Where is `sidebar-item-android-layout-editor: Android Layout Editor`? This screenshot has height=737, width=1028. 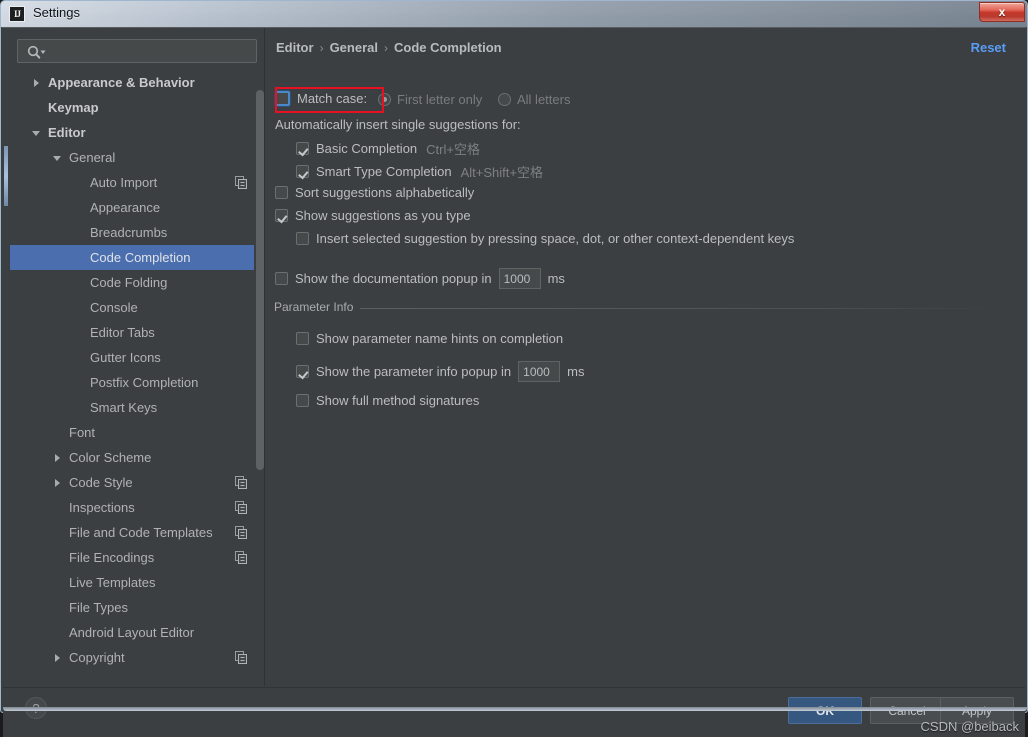 sidebar-item-android-layout-editor: Android Layout Editor is located at coordinates (137, 632).